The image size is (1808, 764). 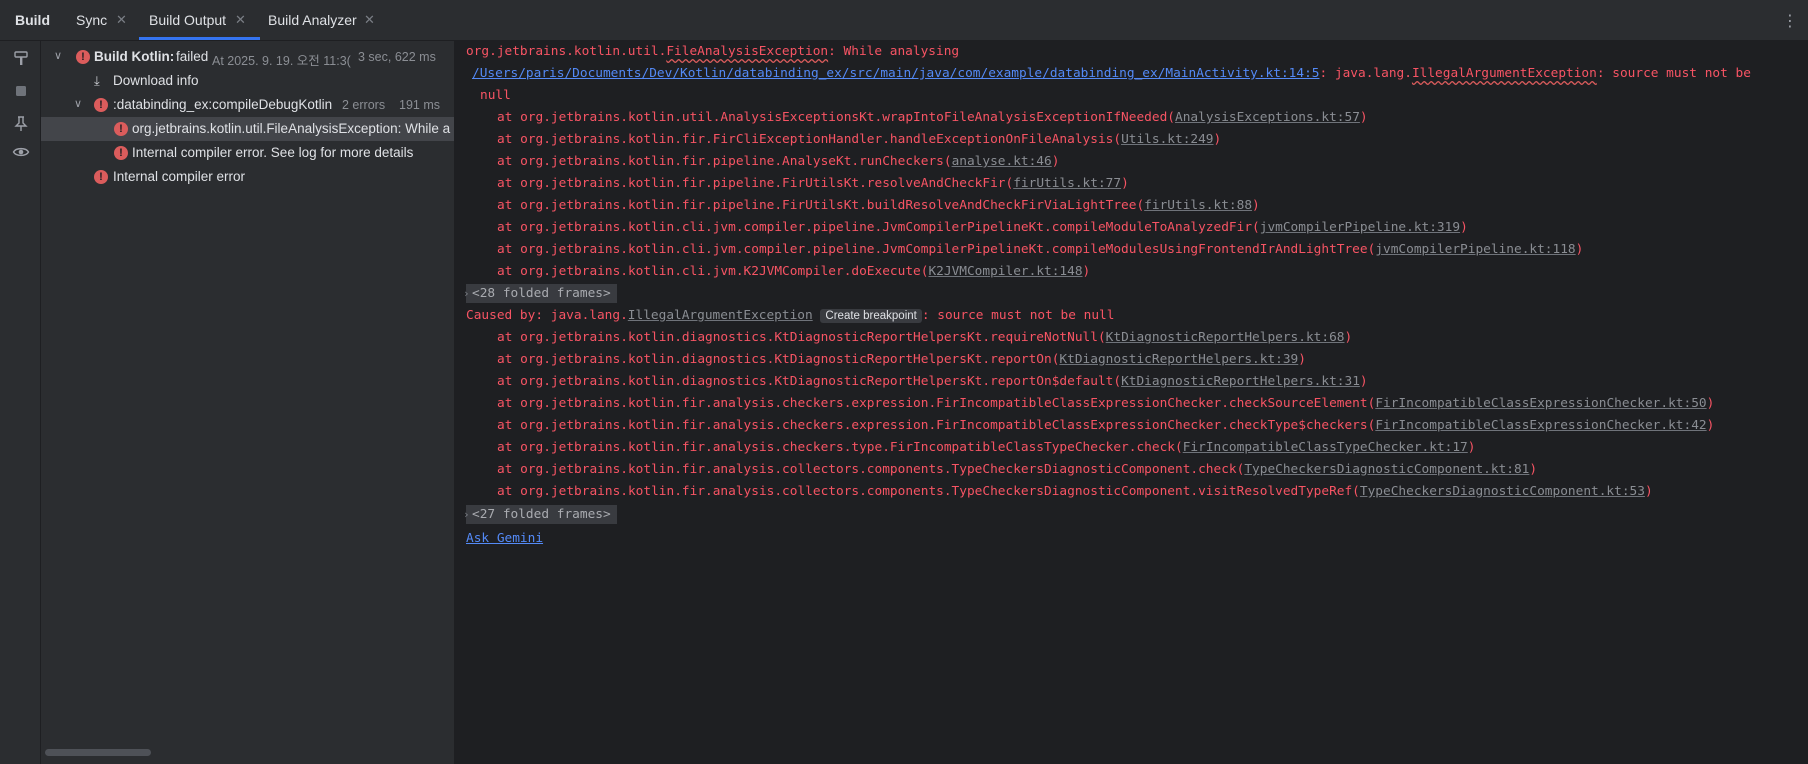 What do you see at coordinates (247, 81) in the screenshot?
I see `tree-row-download-info: ⤓ Download info` at bounding box center [247, 81].